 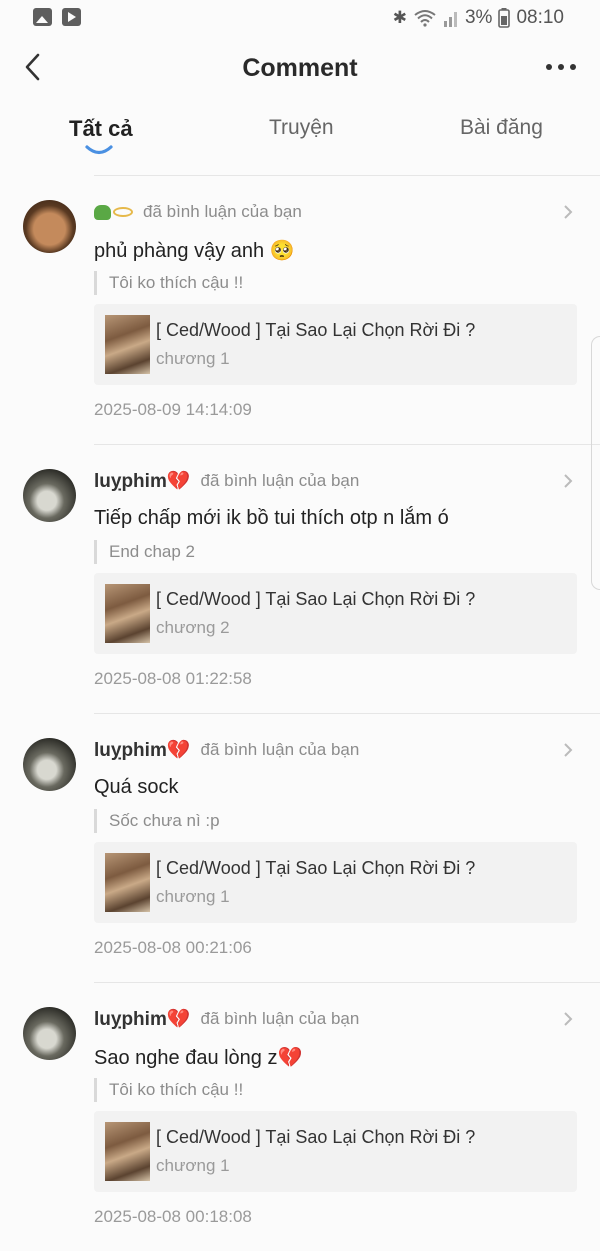 I want to click on clock: 08:10, so click(x=540, y=17).